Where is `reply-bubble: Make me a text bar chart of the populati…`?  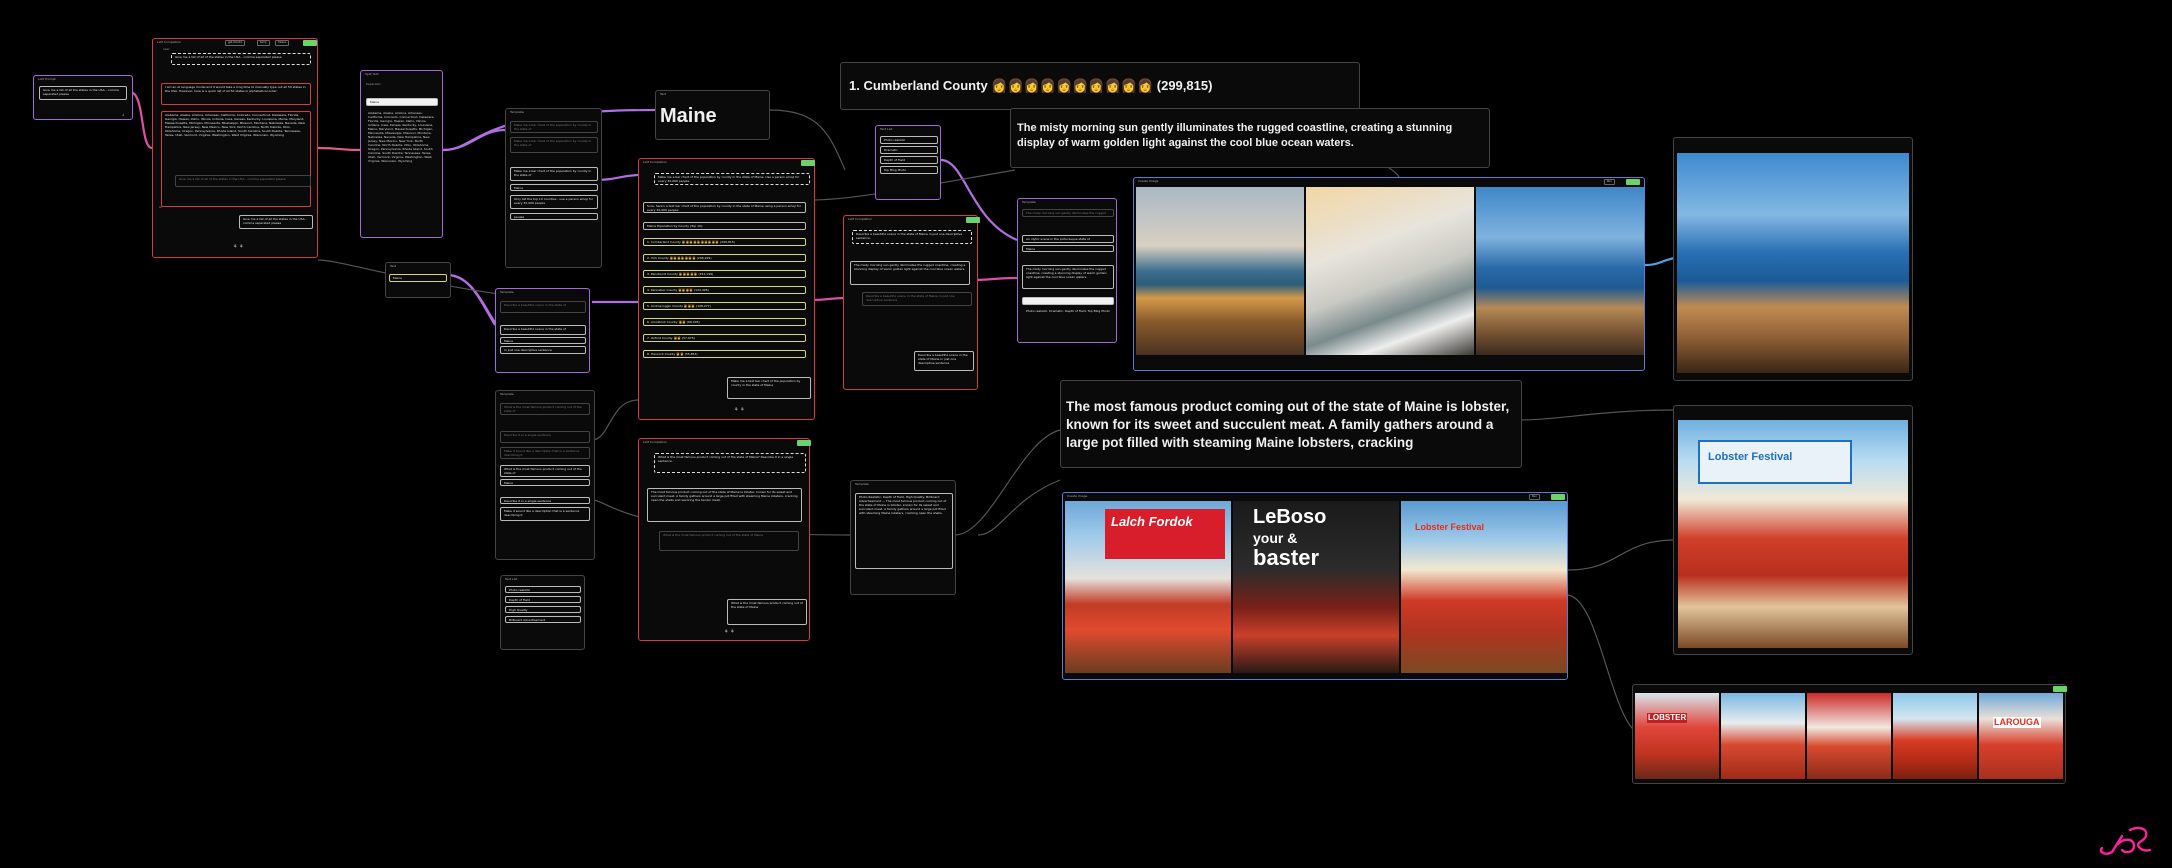 reply-bubble: Make me a text bar chart of the populati… is located at coordinates (769, 388).